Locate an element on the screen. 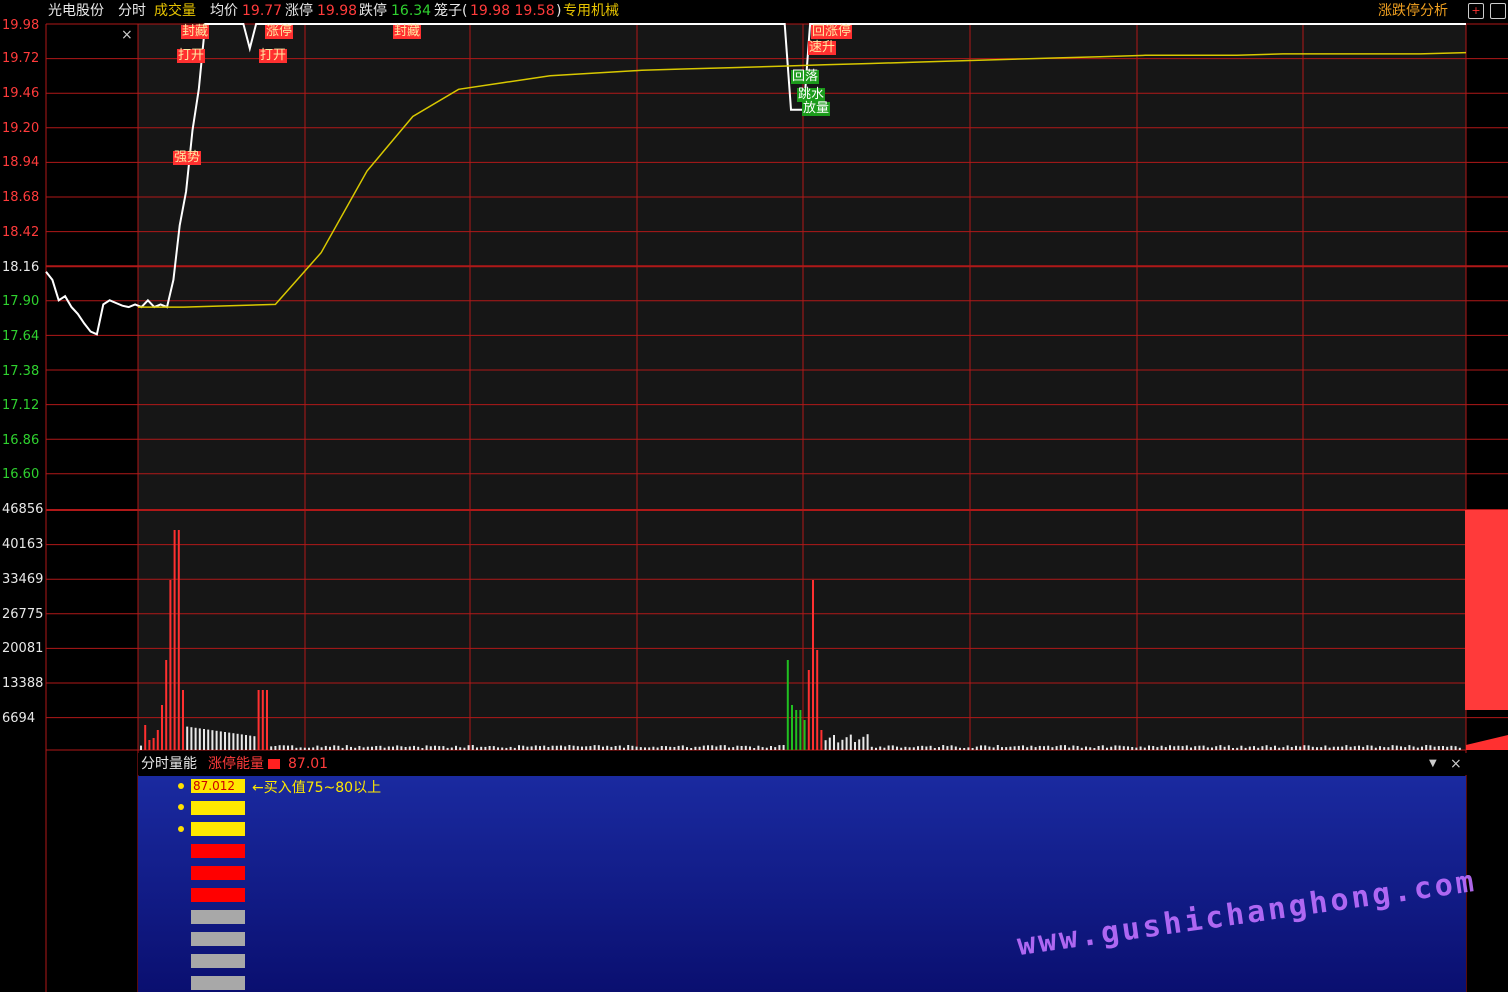 This screenshot has height=992, width=1508. expand-icon: + is located at coordinates (1476, 11).